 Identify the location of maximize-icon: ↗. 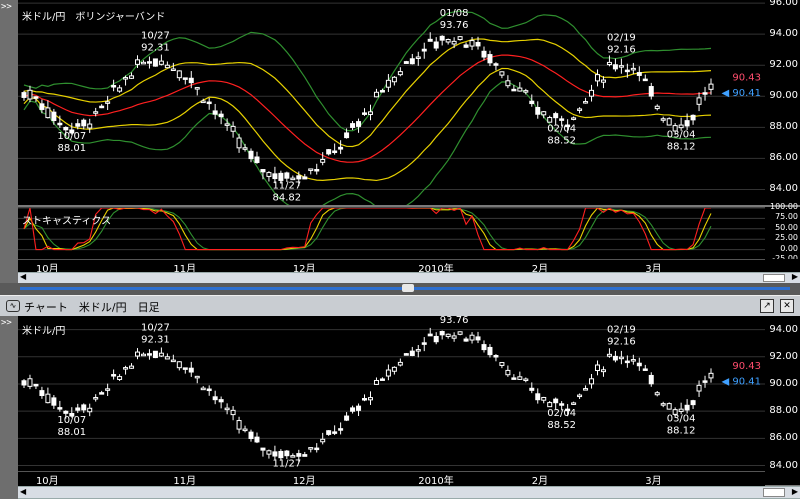
(767, 306).